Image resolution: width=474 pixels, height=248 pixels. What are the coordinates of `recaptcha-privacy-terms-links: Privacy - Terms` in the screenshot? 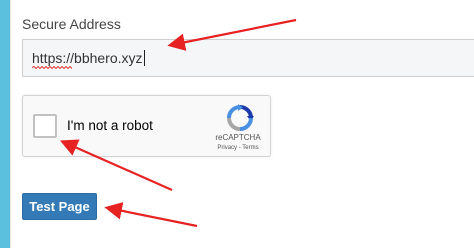 It's located at (238, 148).